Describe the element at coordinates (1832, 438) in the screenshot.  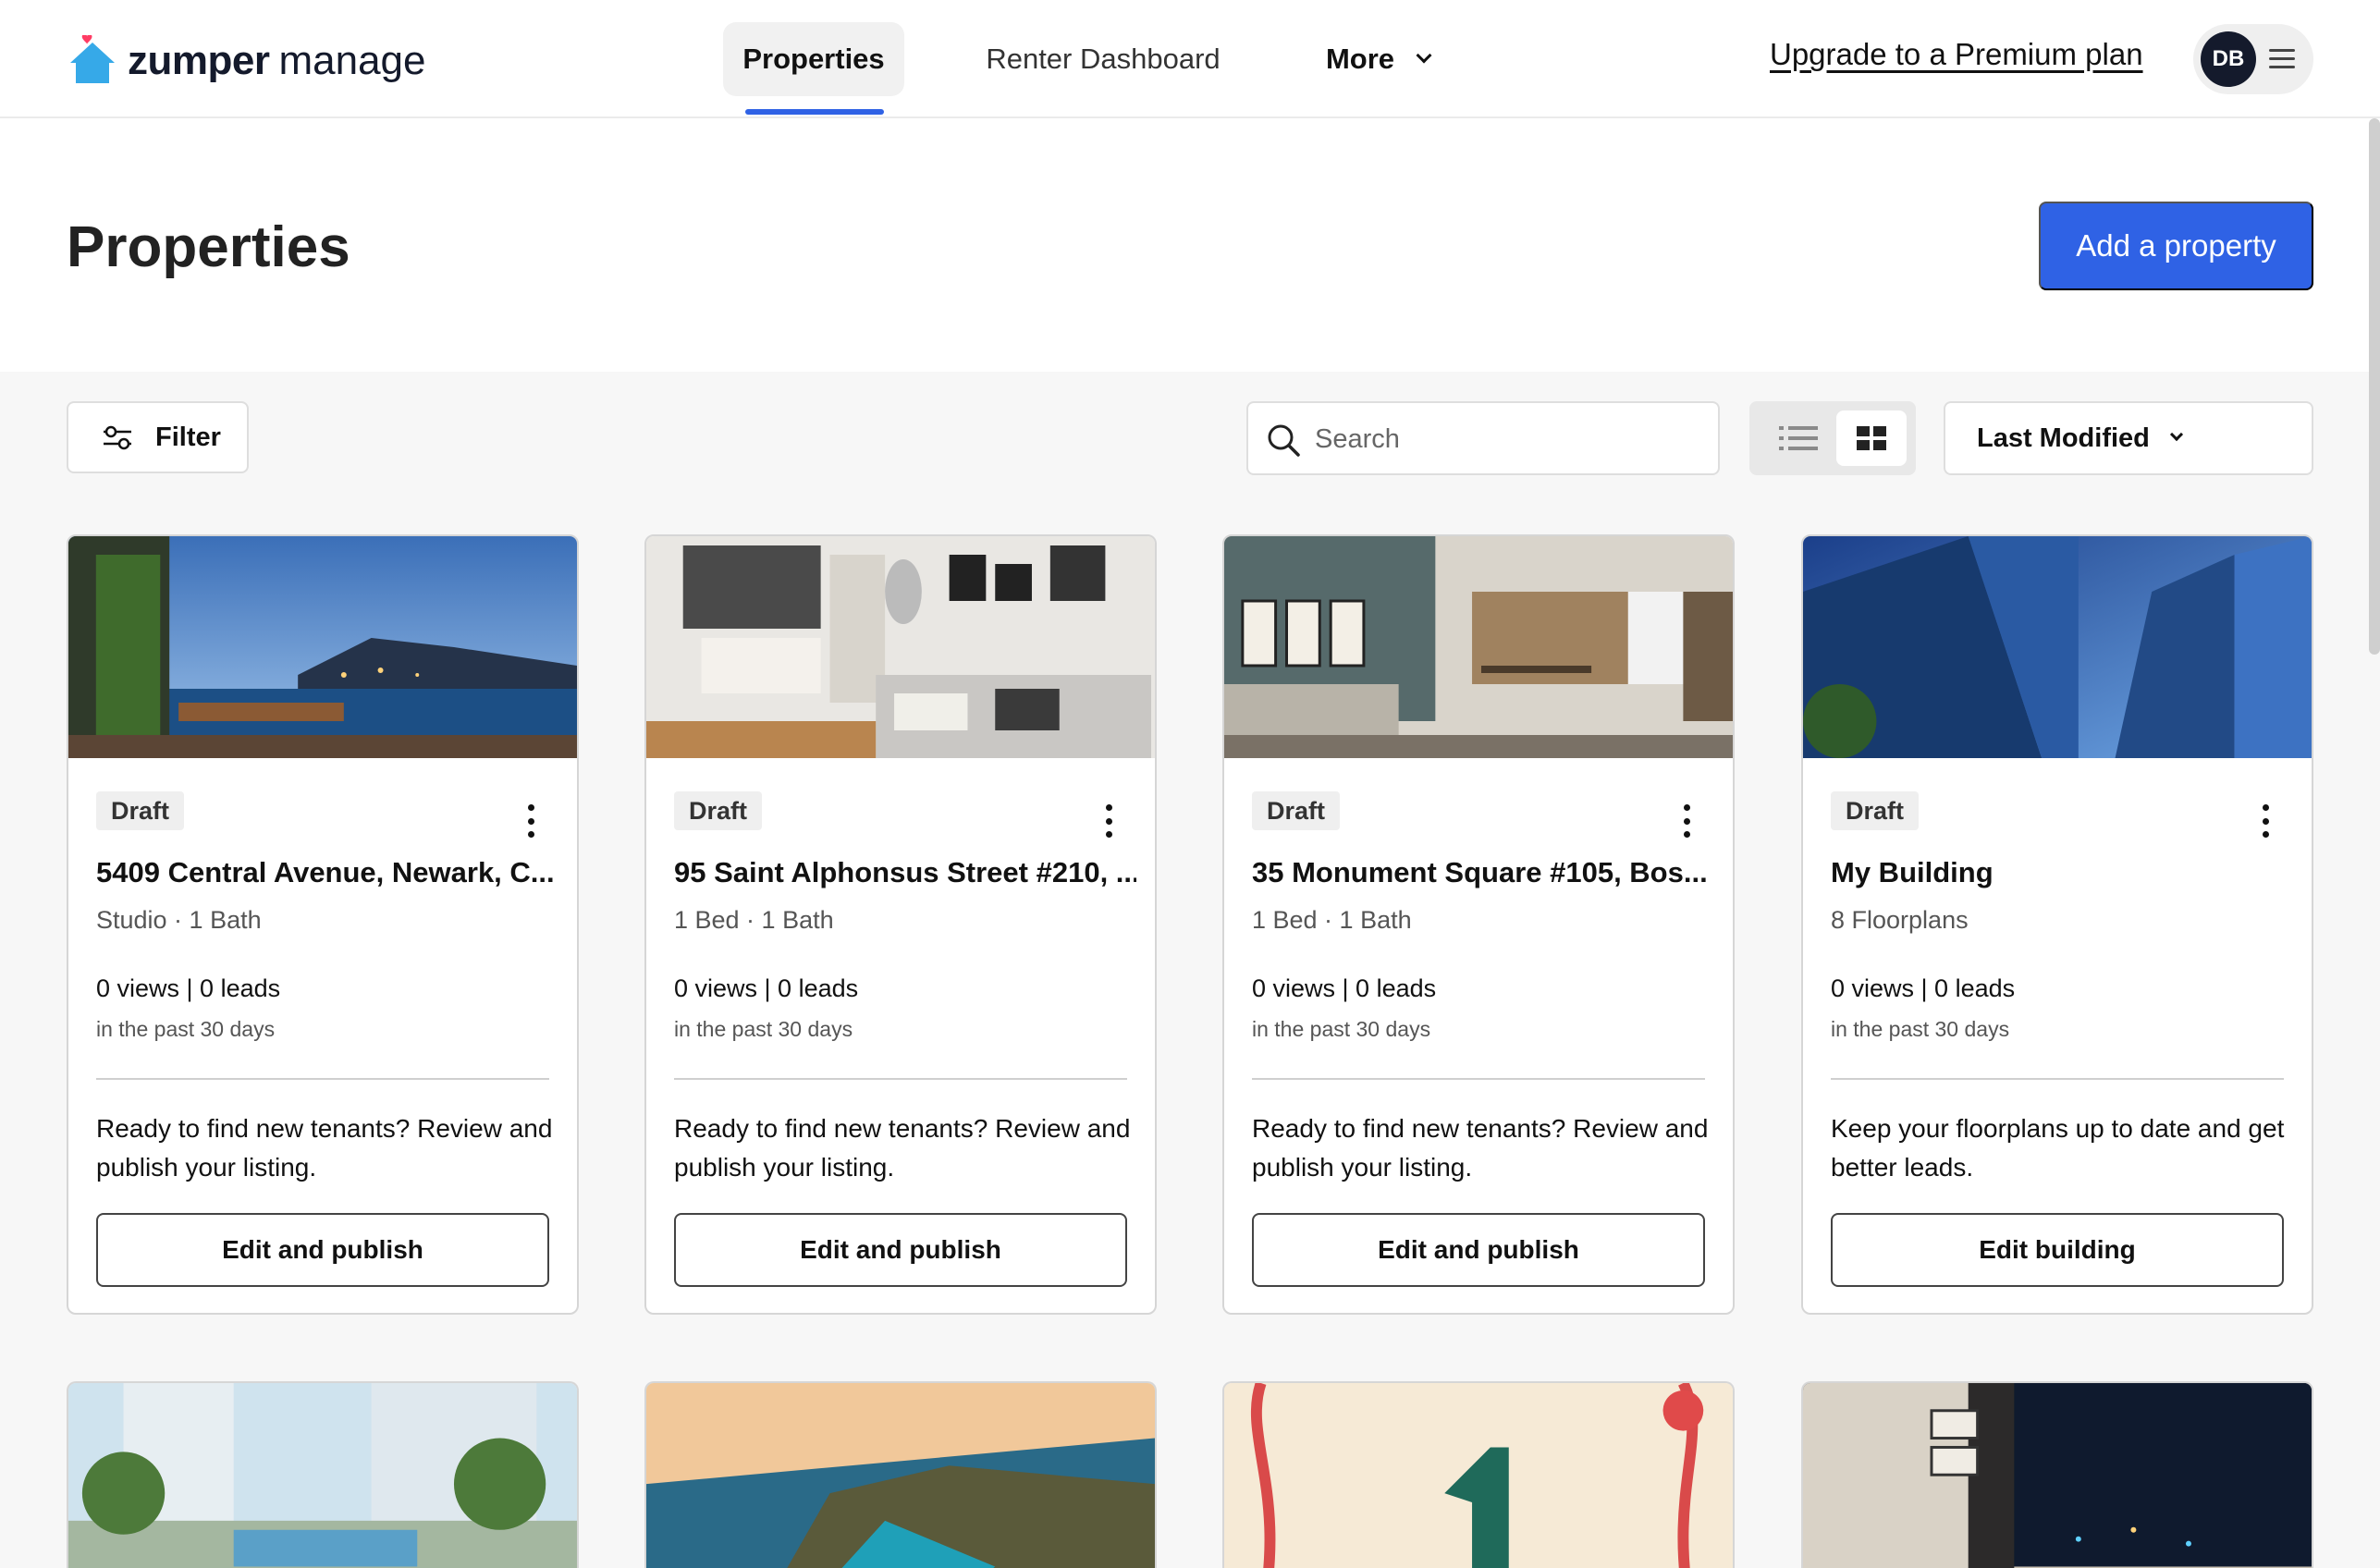
I see `view-mode-toggle` at that location.